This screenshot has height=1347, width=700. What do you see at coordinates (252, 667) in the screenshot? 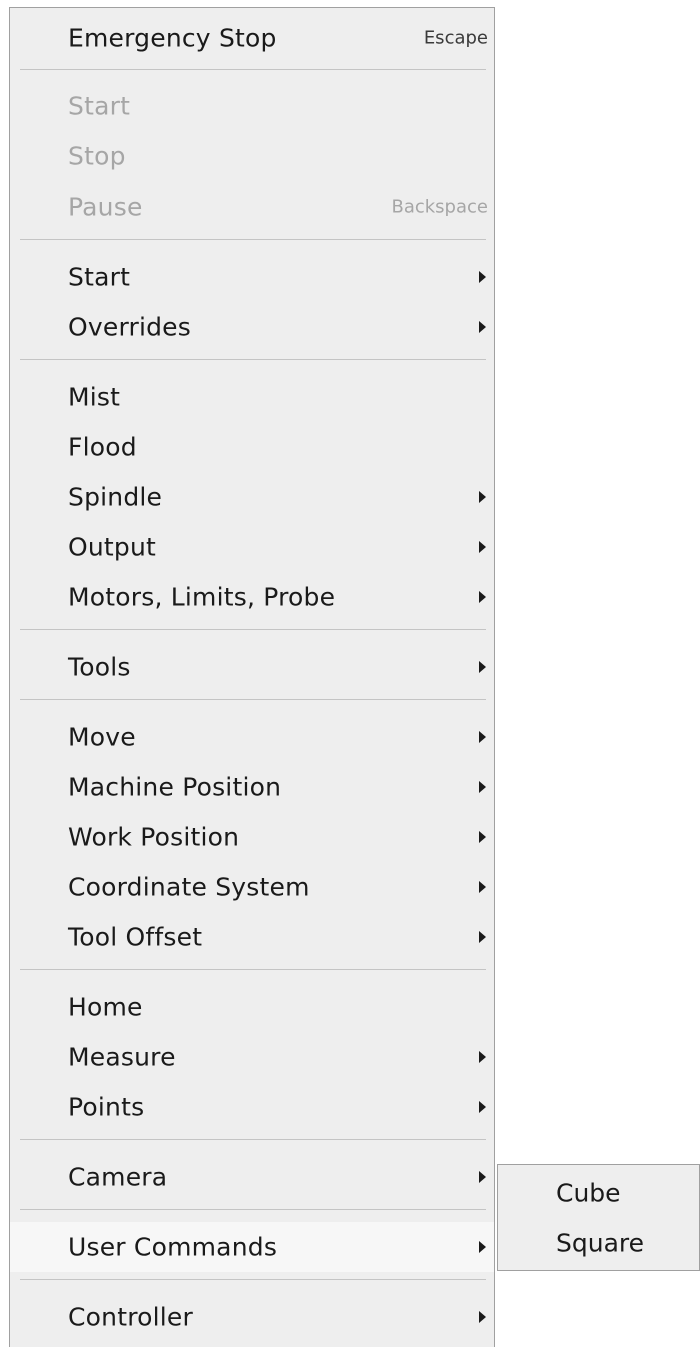
I see `menu-item-tools: Tools` at bounding box center [252, 667].